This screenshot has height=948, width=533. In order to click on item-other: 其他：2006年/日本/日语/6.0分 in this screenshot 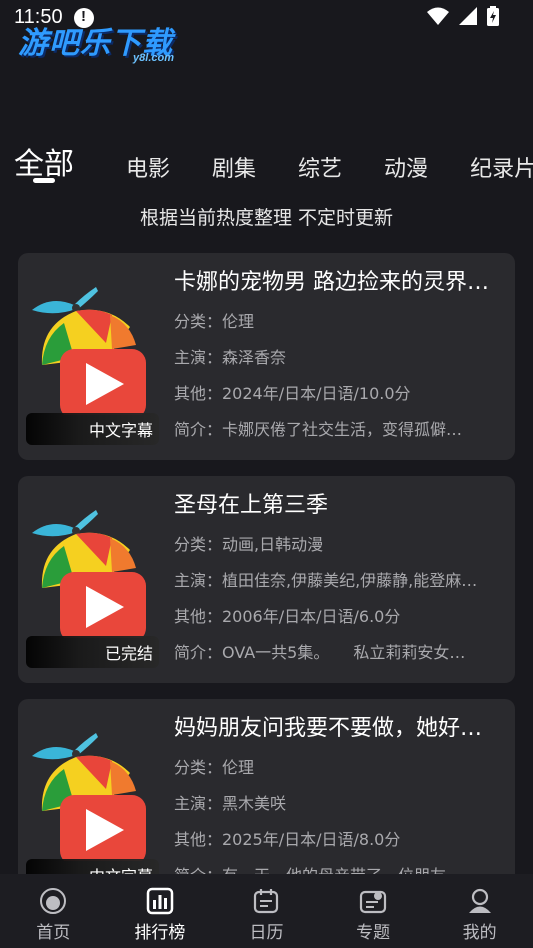, I will do `click(287, 616)`.